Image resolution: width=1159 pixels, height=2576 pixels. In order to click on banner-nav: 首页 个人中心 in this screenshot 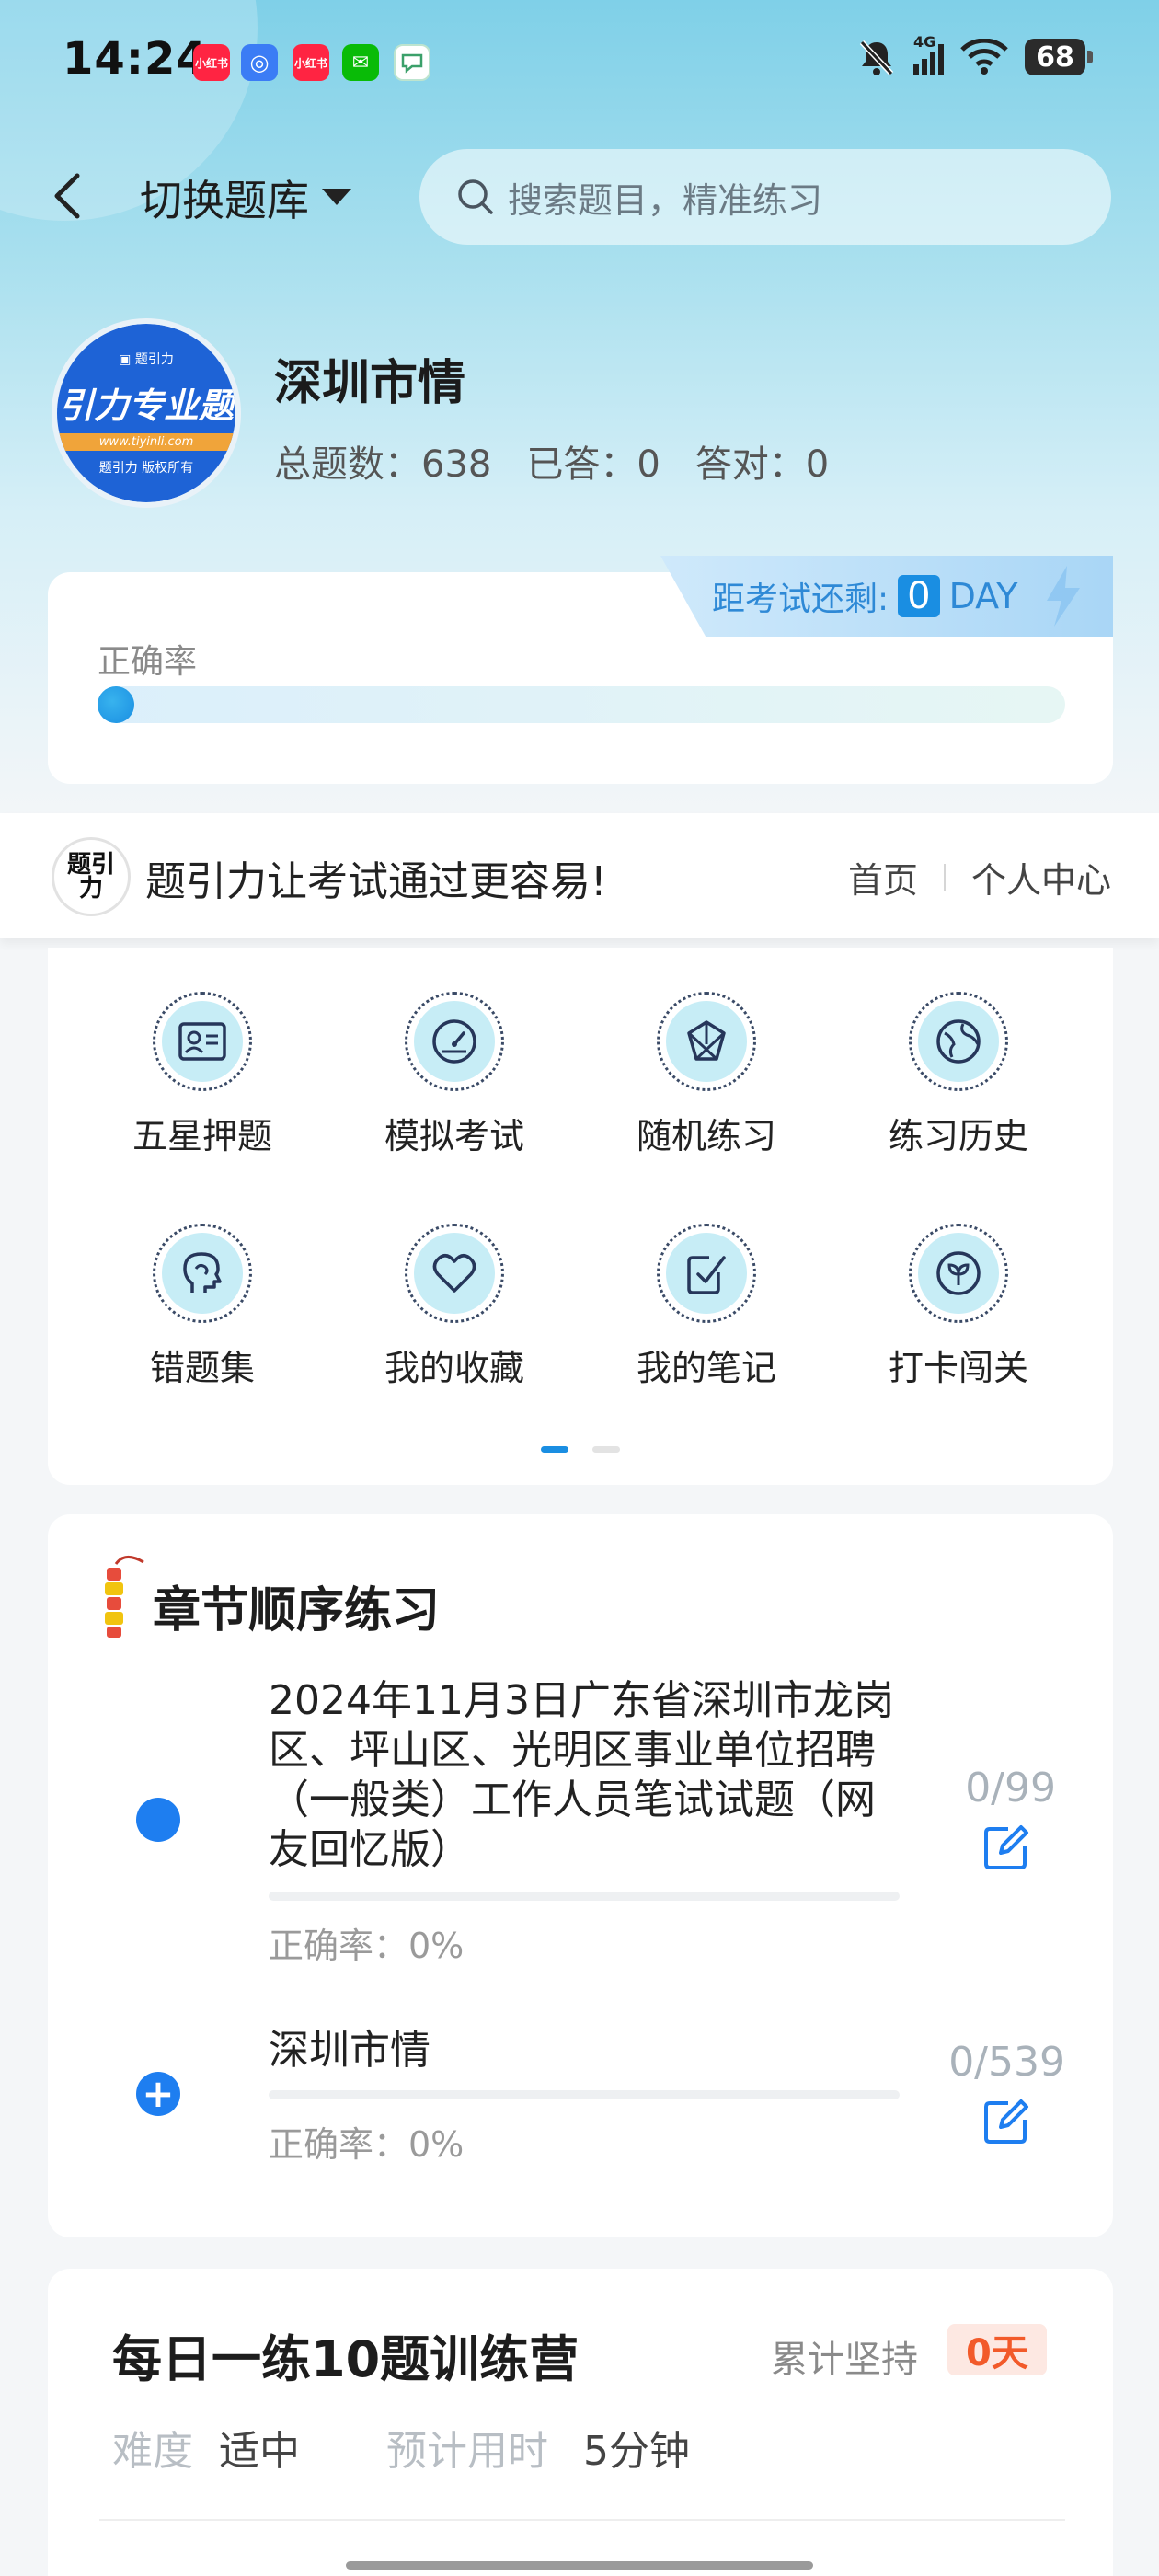, I will do `click(979, 877)`.